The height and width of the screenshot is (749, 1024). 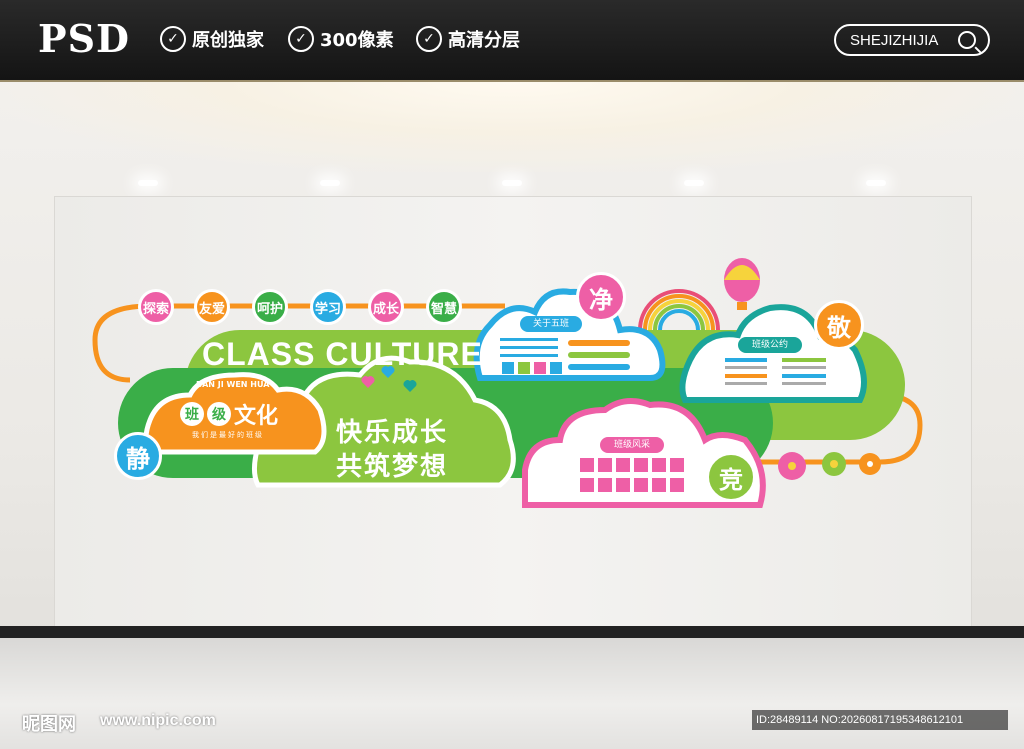 I want to click on board-label-style: 班级风采, so click(x=632, y=445).